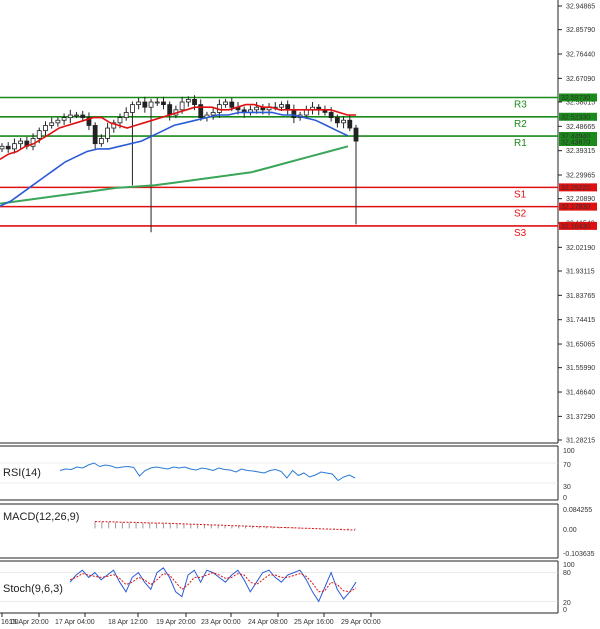  I want to click on x-tick-label: 18 Apr 12:00, so click(128, 622).